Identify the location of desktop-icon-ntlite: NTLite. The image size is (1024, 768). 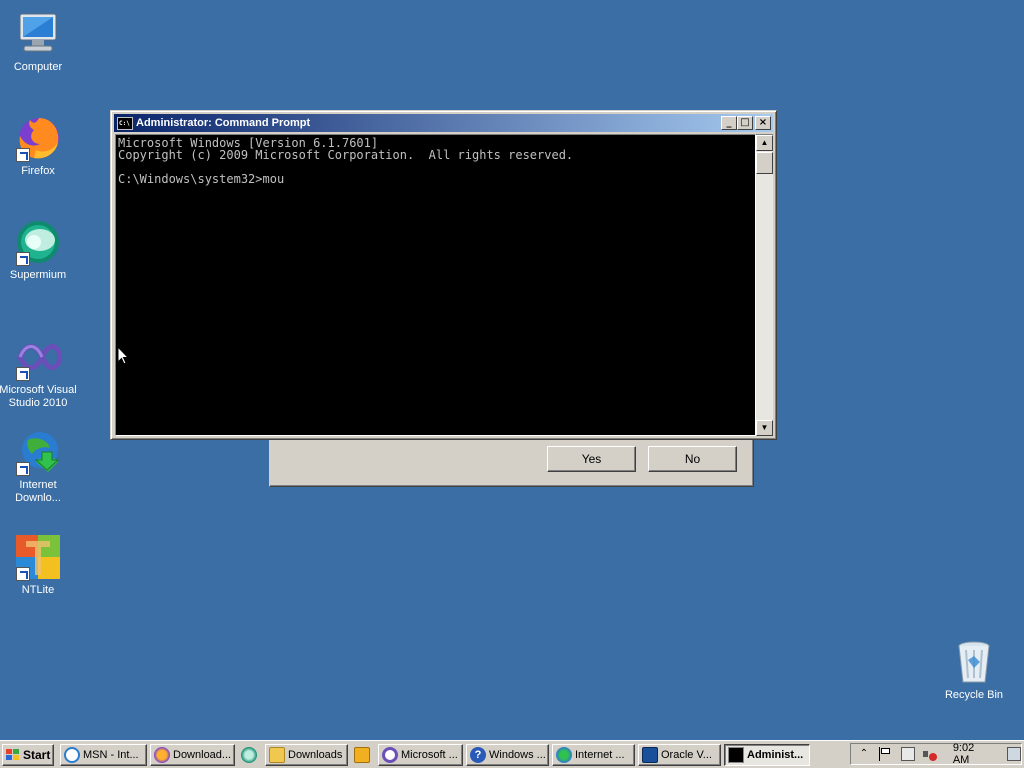
(39, 565).